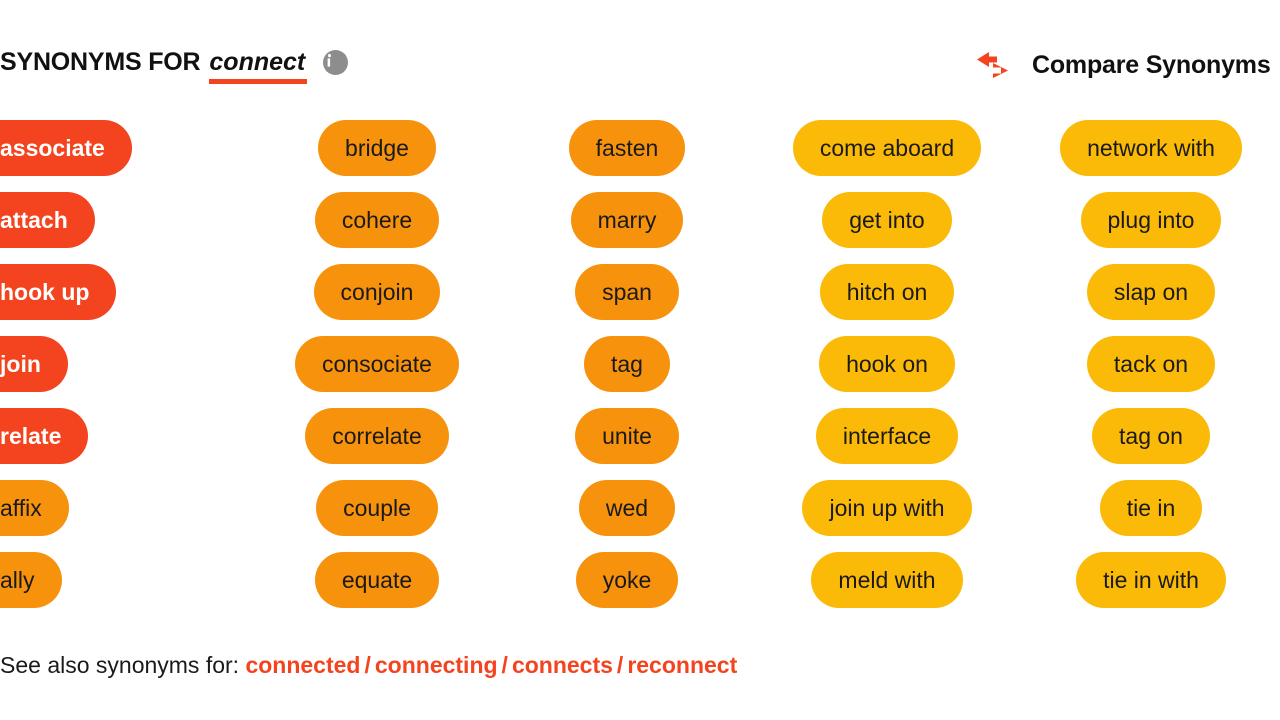  I want to click on synonym-pill: come aboard, so click(887, 148).